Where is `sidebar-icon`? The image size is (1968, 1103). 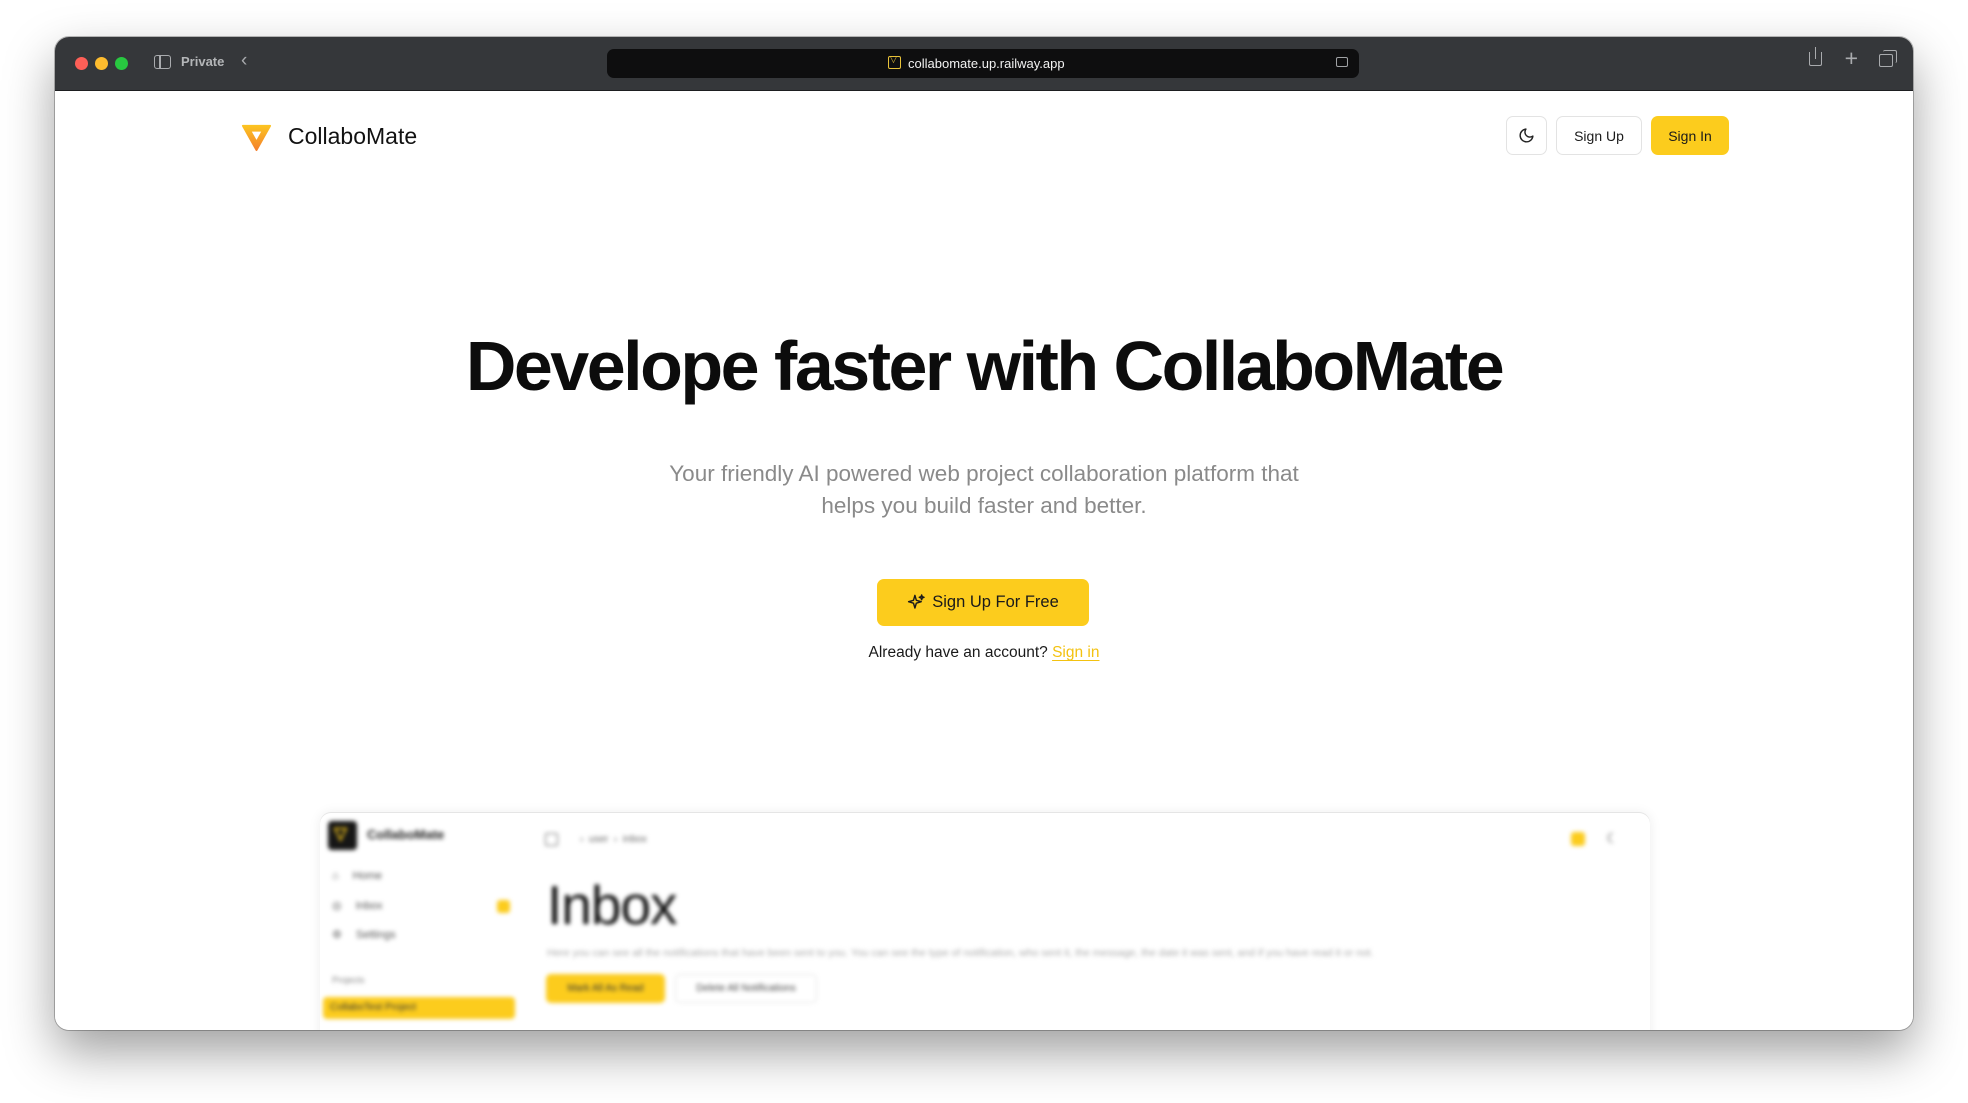
sidebar-icon is located at coordinates (162, 62).